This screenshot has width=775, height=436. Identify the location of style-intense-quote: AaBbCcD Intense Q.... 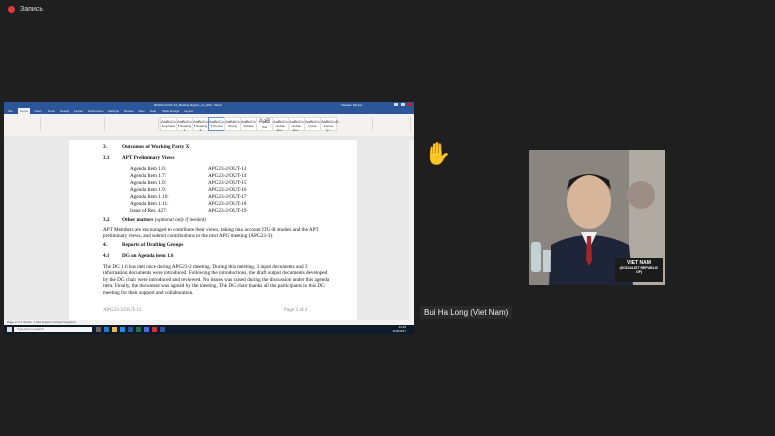
(329, 124).